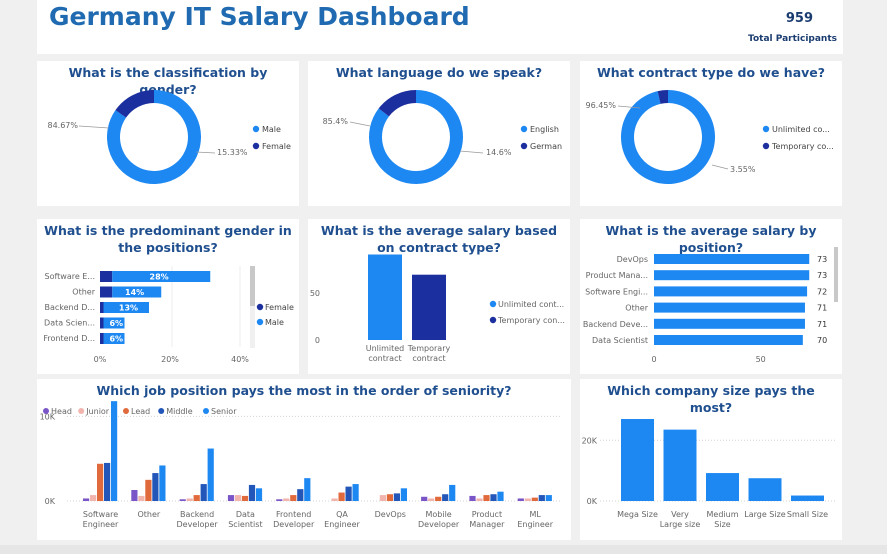 The width and height of the screenshot is (887, 554). Describe the element at coordinates (822, 340) in the screenshot. I see `data-label: 70` at that location.